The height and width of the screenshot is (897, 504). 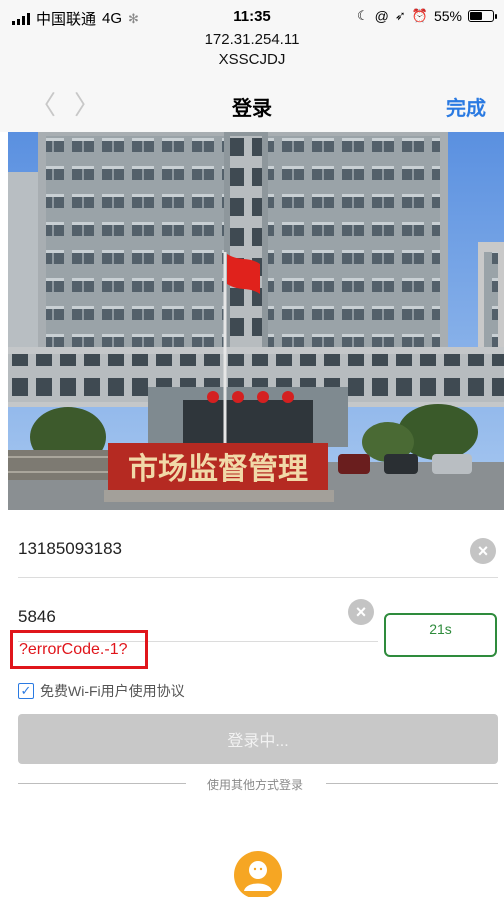 What do you see at coordinates (440, 635) in the screenshot?
I see `resend-countdown-button: 21s` at bounding box center [440, 635].